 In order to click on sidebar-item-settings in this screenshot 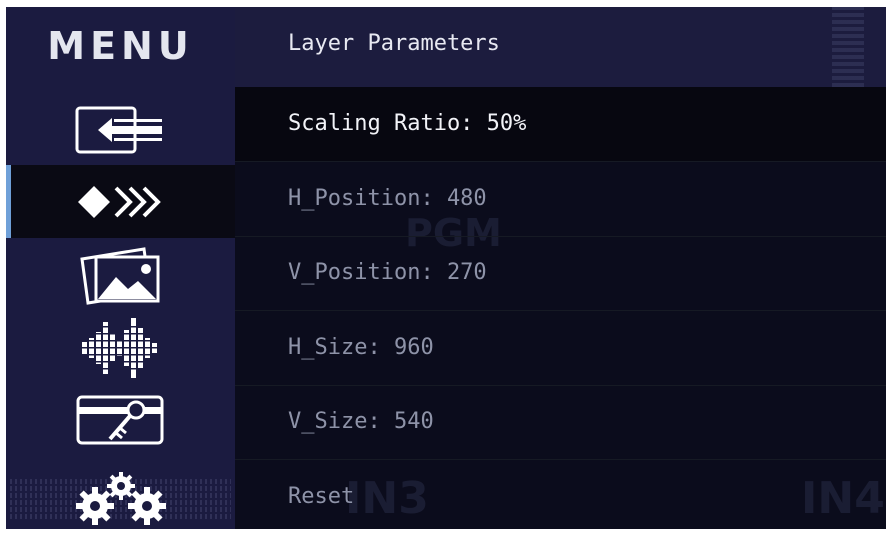, I will do `click(120, 495)`.